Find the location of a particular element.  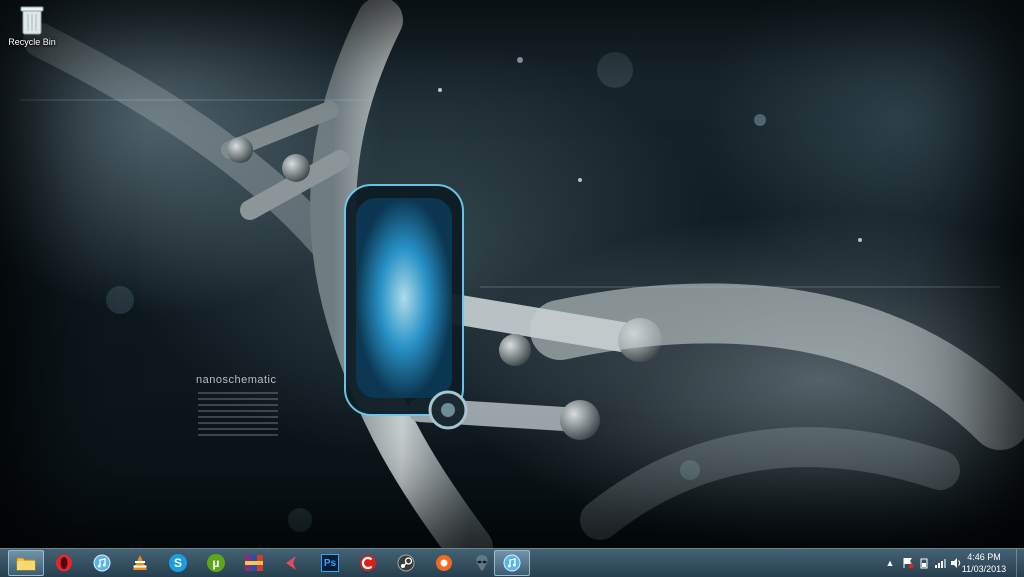

recycle-bin-shortcut: Recycle Bin is located at coordinates (32, 28).